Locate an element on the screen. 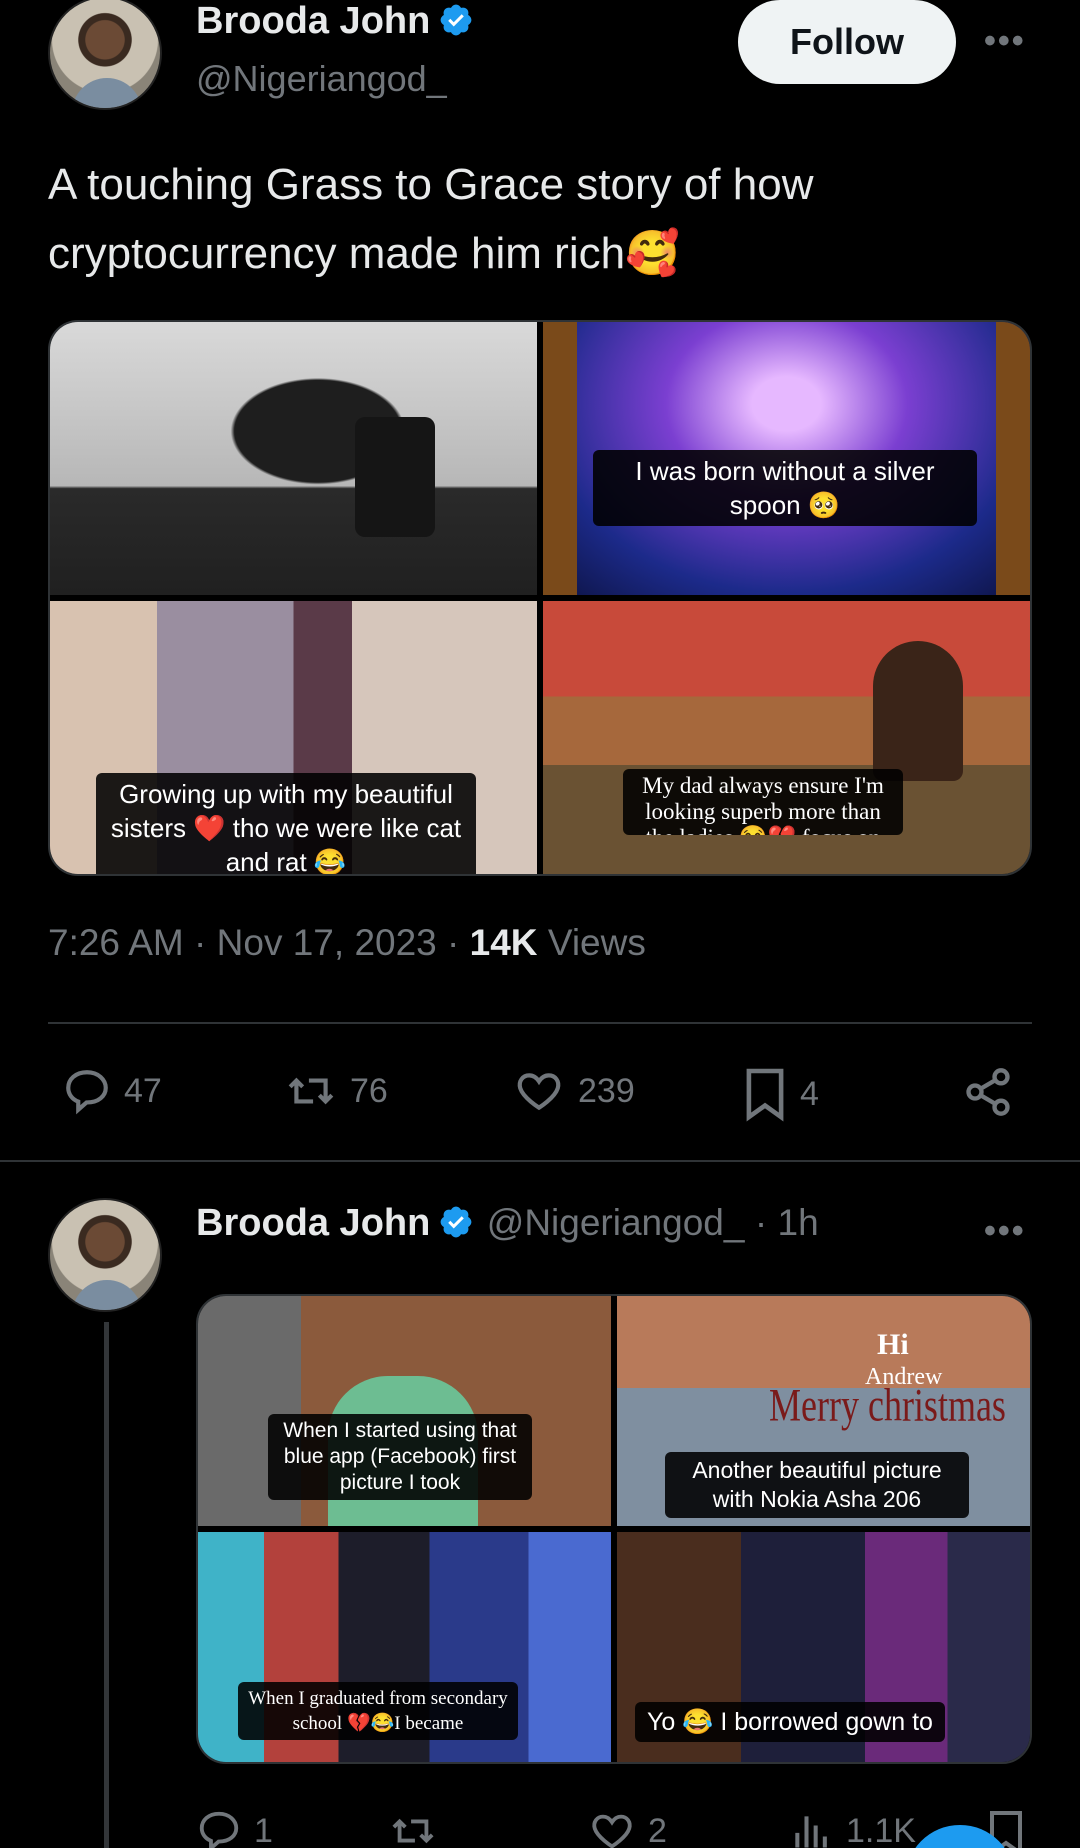  author-handle: @Nigeriangod_ is located at coordinates (321, 79).